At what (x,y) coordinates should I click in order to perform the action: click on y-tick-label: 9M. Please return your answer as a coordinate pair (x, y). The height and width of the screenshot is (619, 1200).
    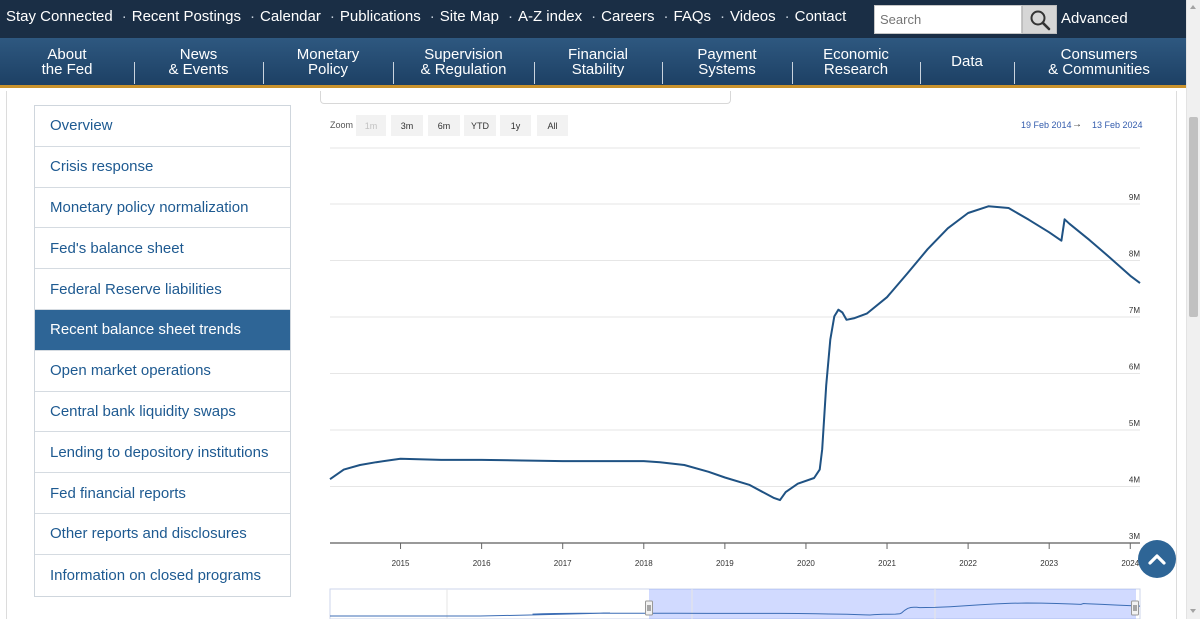
    Looking at the image, I should click on (1134, 197).